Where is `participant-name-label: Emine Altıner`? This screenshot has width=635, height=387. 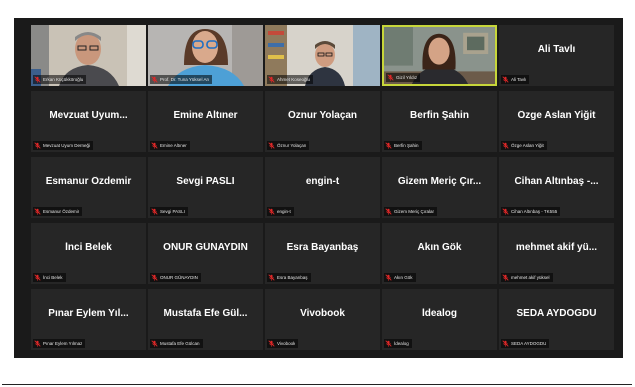
participant-name-label: Emine Altıner is located at coordinates (170, 145).